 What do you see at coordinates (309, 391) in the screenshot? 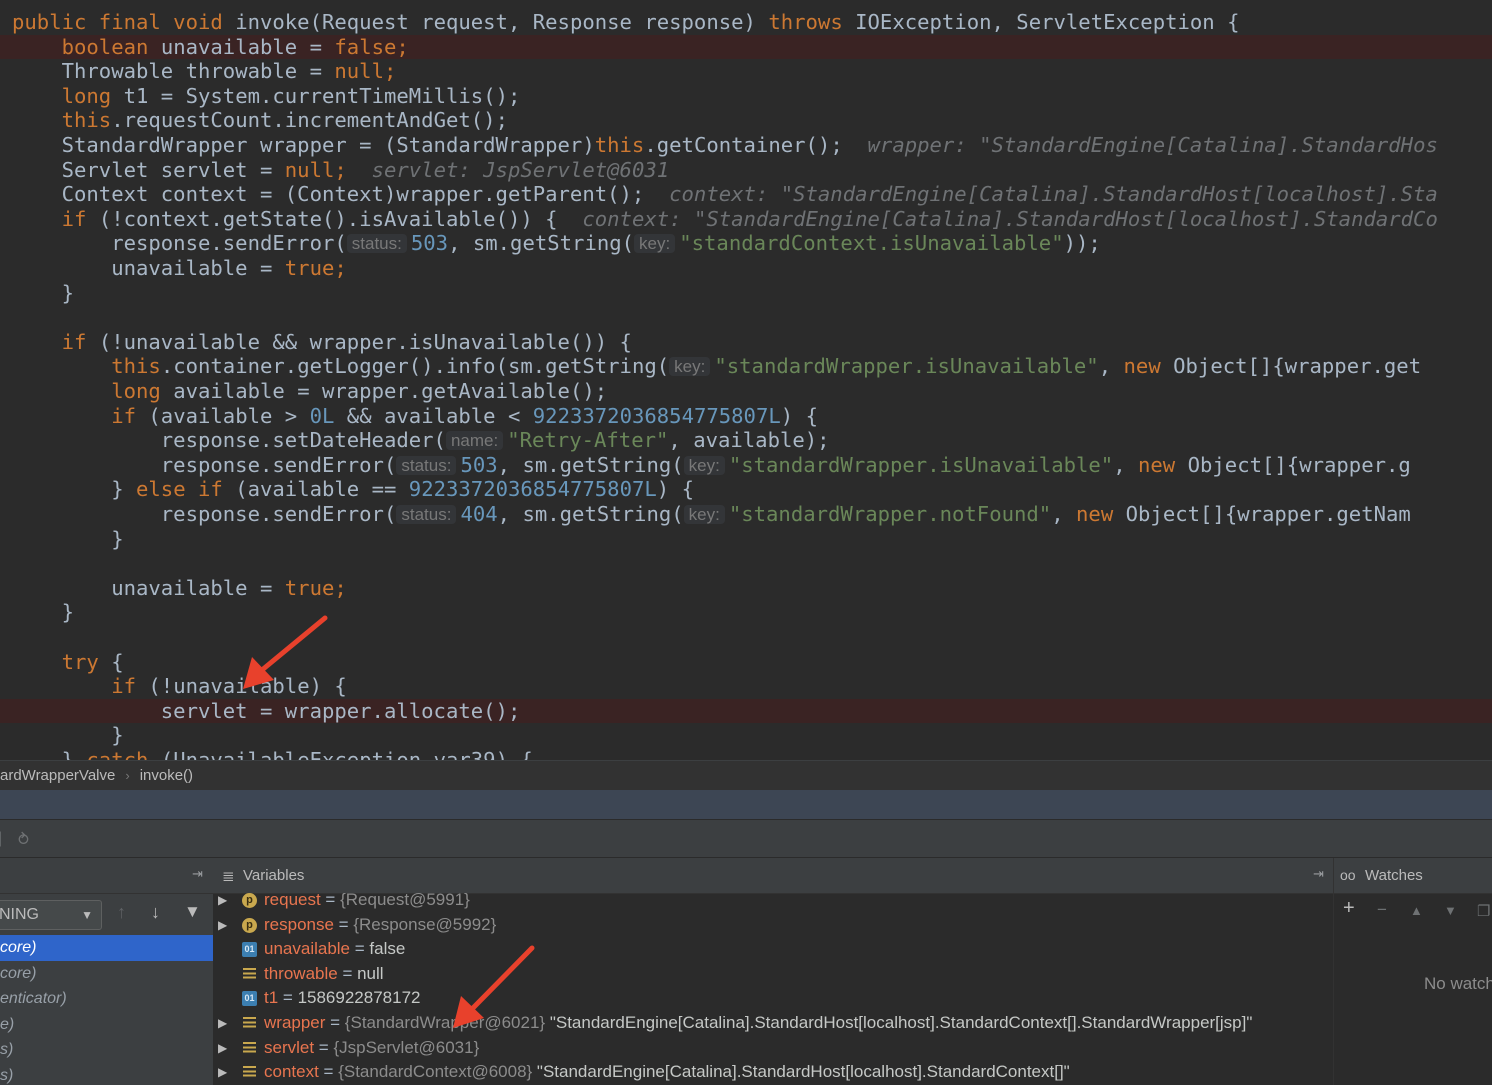
I see `code-line-content: long available = wrapper.getAvailable();` at bounding box center [309, 391].